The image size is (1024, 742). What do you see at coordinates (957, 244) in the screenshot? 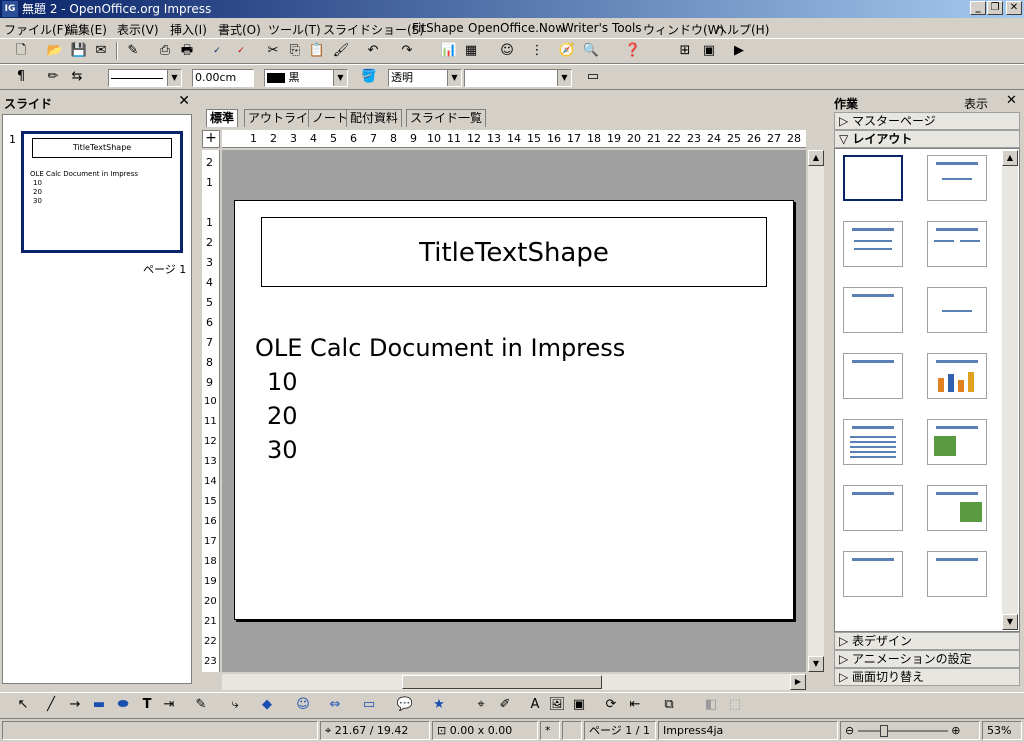
I see `layout-two-content` at bounding box center [957, 244].